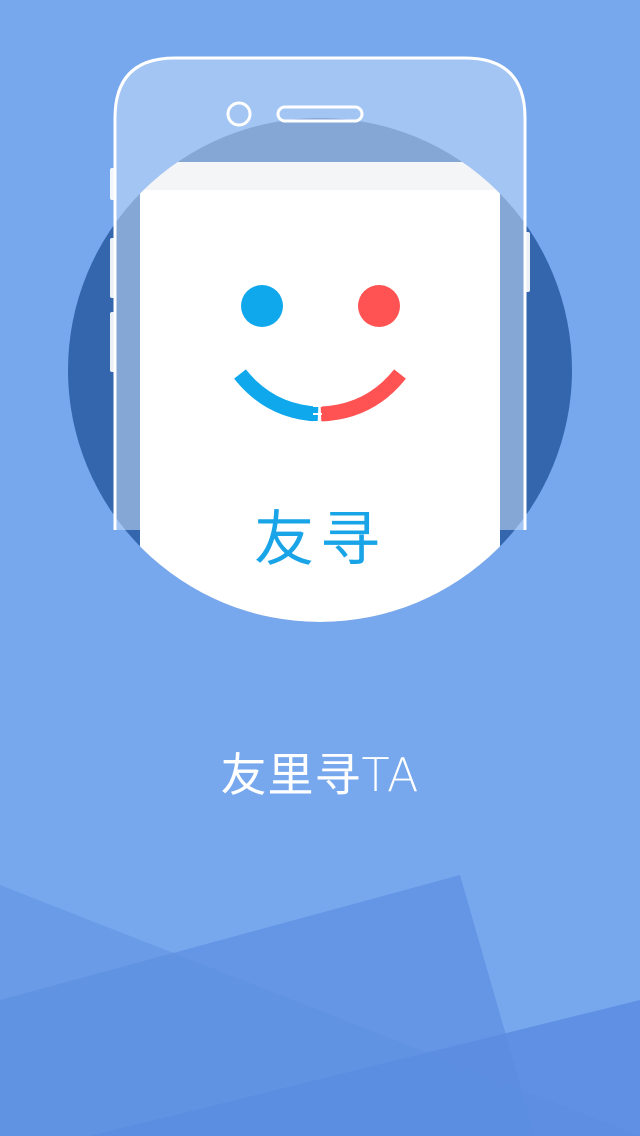 Image resolution: width=640 pixels, height=1136 pixels. Describe the element at coordinates (262, 306) in the screenshot. I see `left-eye` at that location.